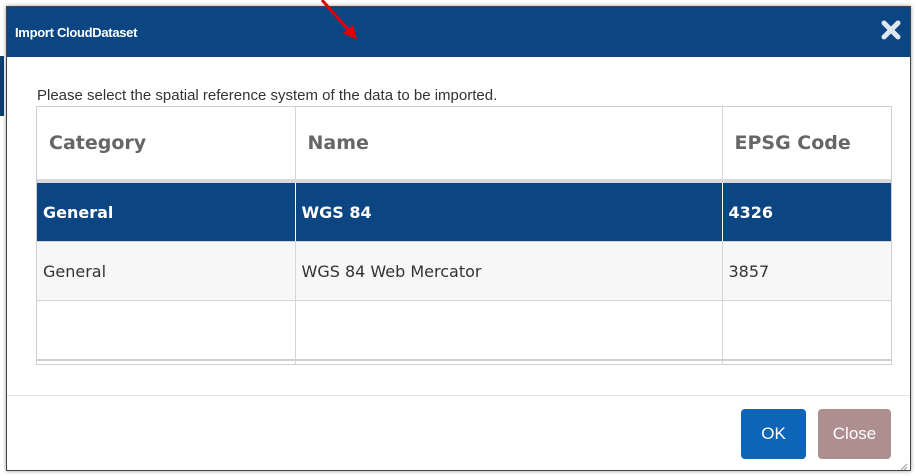  Describe the element at coordinates (854, 434) in the screenshot. I see `close-button: Close` at that location.